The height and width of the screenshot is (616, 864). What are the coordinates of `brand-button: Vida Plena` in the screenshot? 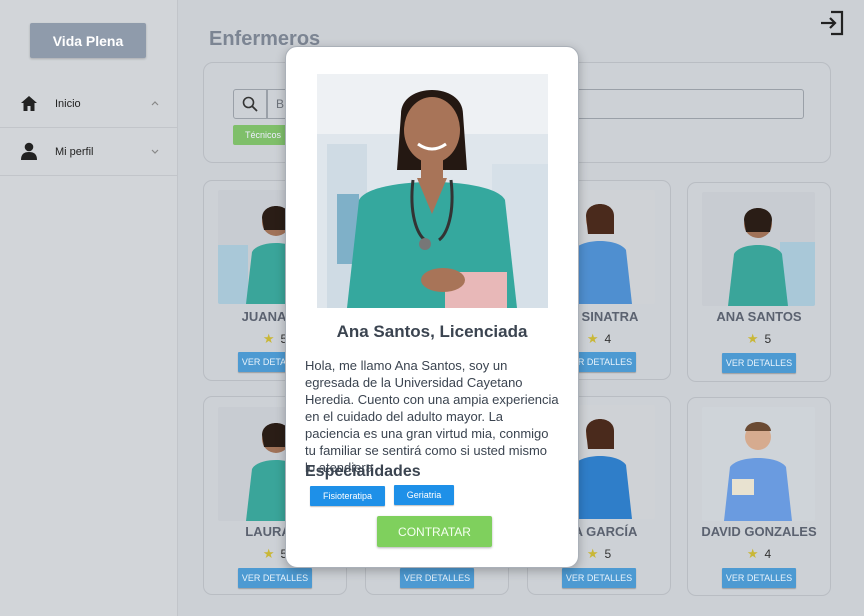 It's located at (88, 40).